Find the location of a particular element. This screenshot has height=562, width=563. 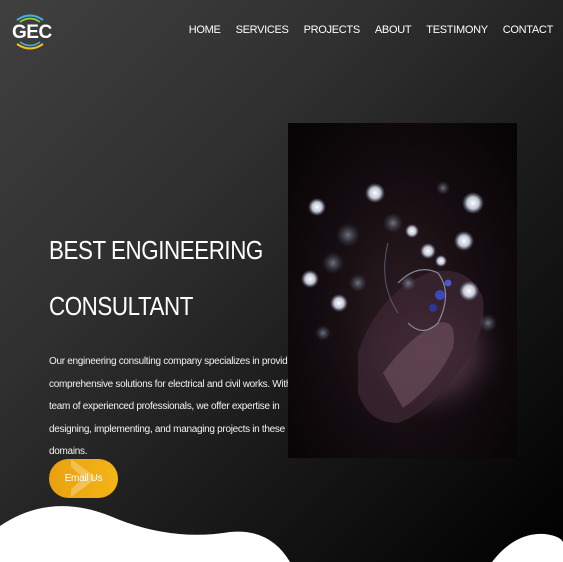

nav-testimony: TESTIMONY is located at coordinates (457, 30).